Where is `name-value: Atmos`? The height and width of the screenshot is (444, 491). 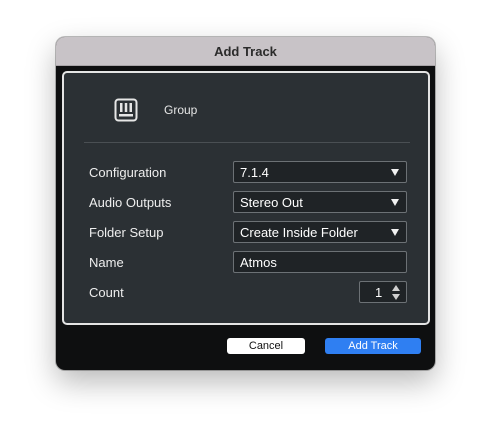
name-value: Atmos is located at coordinates (258, 262).